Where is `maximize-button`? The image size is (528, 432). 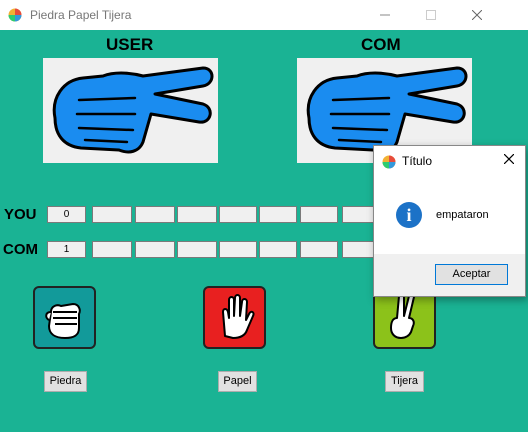
maximize-button is located at coordinates (431, 15).